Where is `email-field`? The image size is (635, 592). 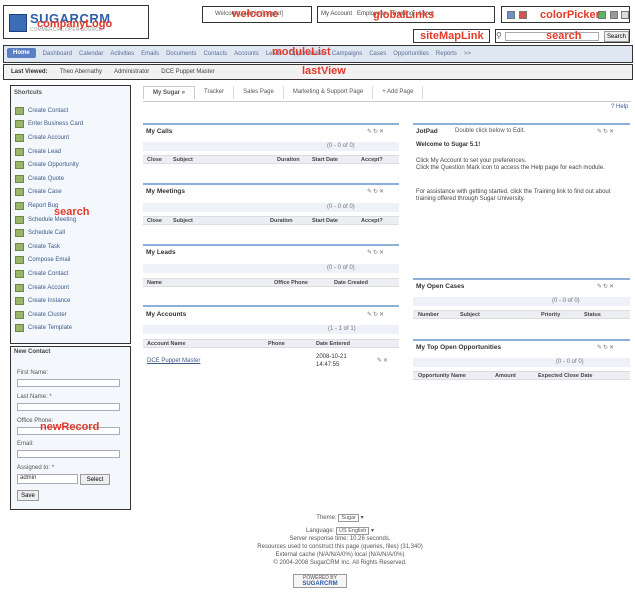 email-field is located at coordinates (68, 454).